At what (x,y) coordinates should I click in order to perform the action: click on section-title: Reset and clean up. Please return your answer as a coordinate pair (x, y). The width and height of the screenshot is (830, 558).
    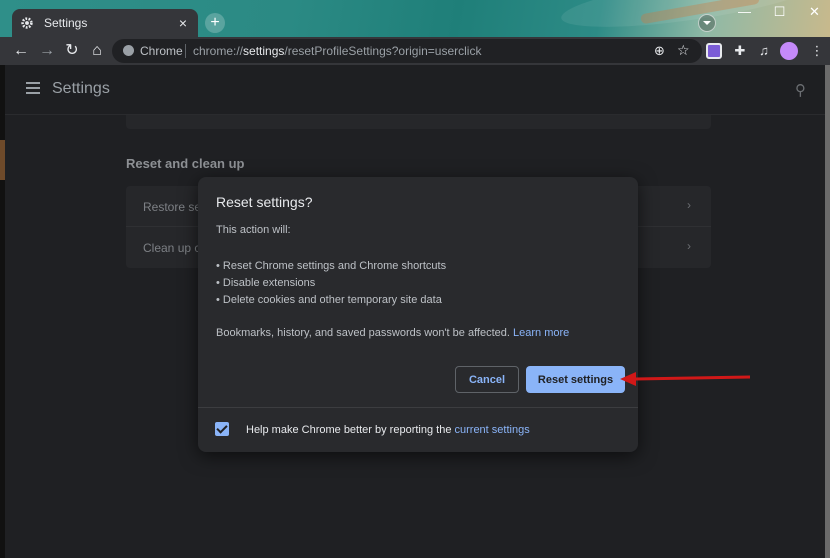
    Looking at the image, I should click on (185, 163).